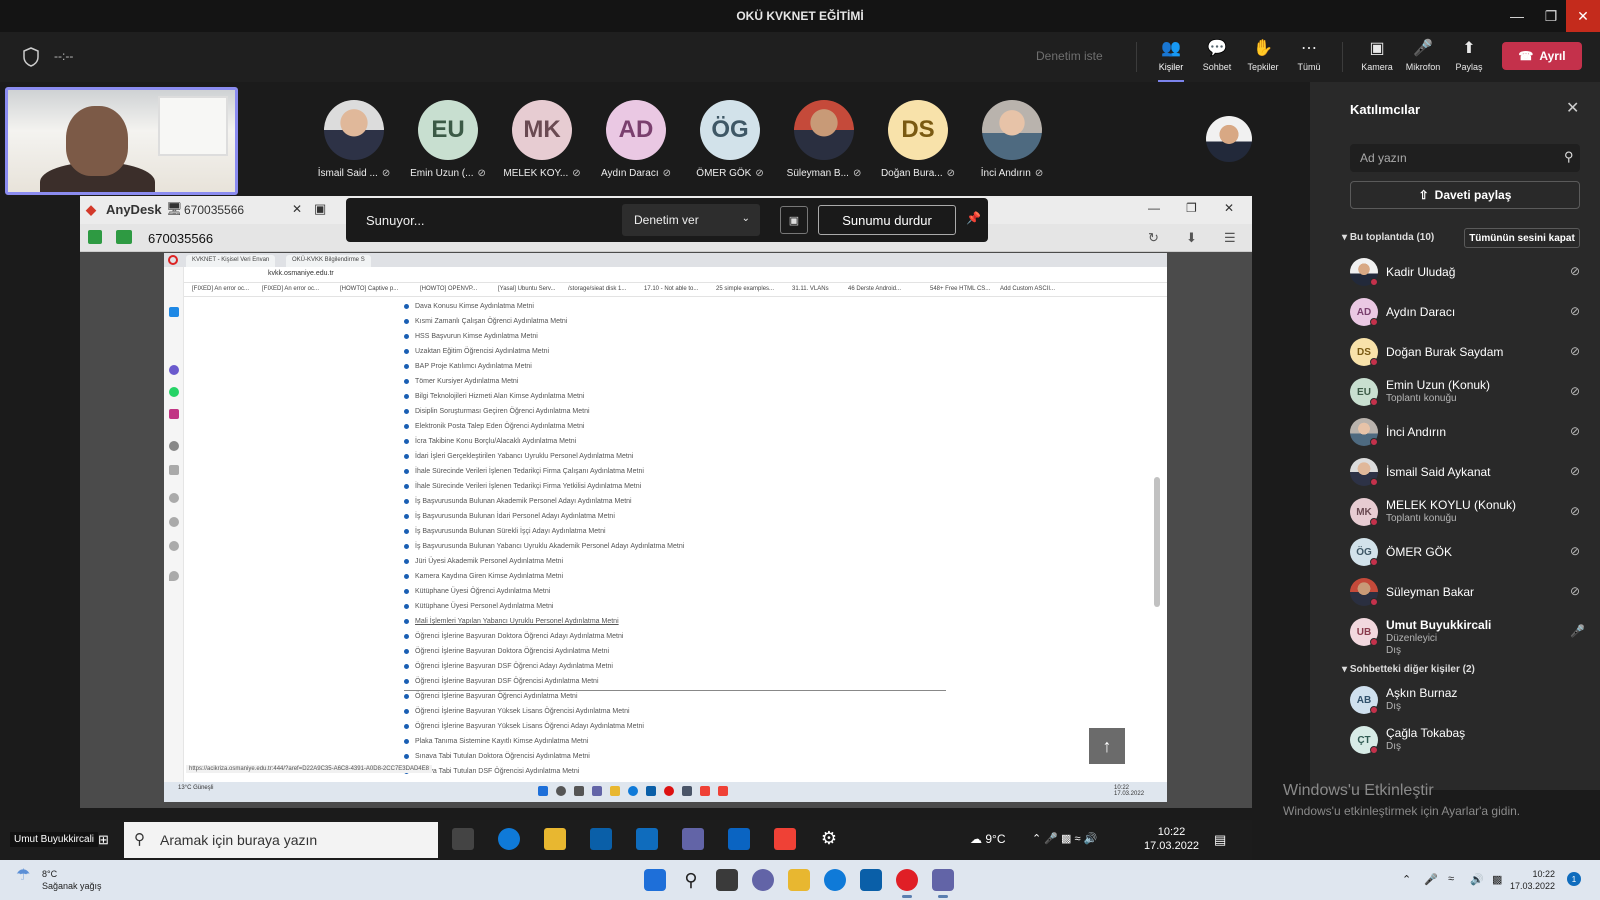  What do you see at coordinates (461, 385) in the screenshot?
I see `list-item-link: Tömer Kursiyer Aydınlatma Metni` at bounding box center [461, 385].